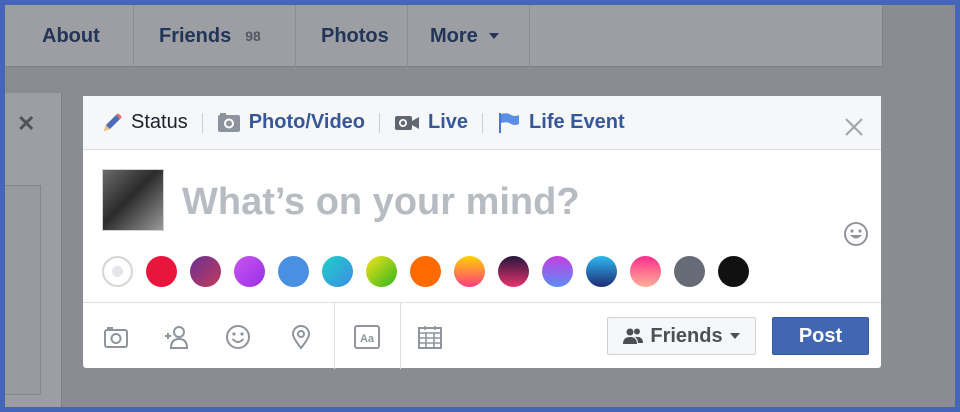 This screenshot has width=960, height=412. Describe the element at coordinates (407, 123) in the screenshot. I see `video-camera-icon` at that location.